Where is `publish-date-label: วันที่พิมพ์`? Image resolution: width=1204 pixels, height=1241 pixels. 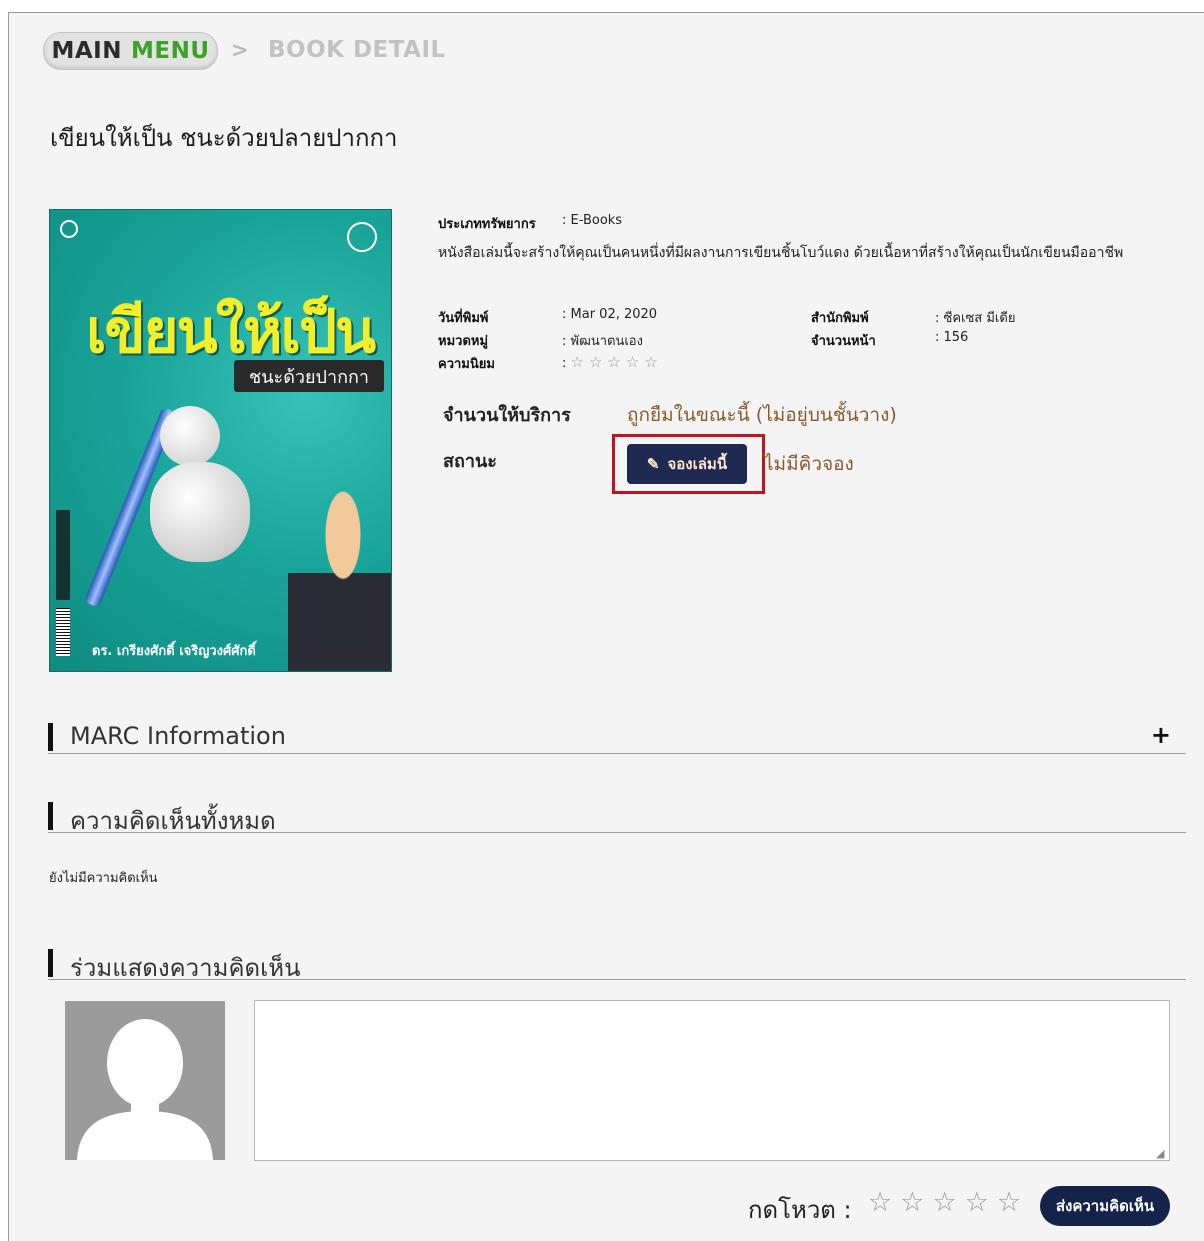 publish-date-label: วันที่พิมพ์ is located at coordinates (463, 318).